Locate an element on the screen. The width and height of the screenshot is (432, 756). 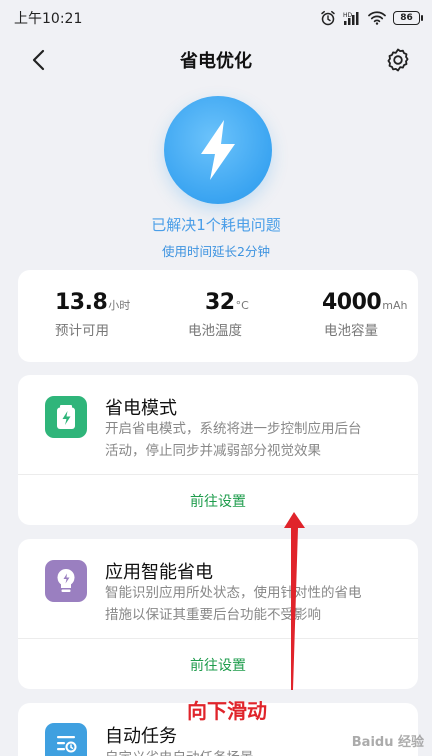
stat-unit: °C is located at coordinates (242, 305).